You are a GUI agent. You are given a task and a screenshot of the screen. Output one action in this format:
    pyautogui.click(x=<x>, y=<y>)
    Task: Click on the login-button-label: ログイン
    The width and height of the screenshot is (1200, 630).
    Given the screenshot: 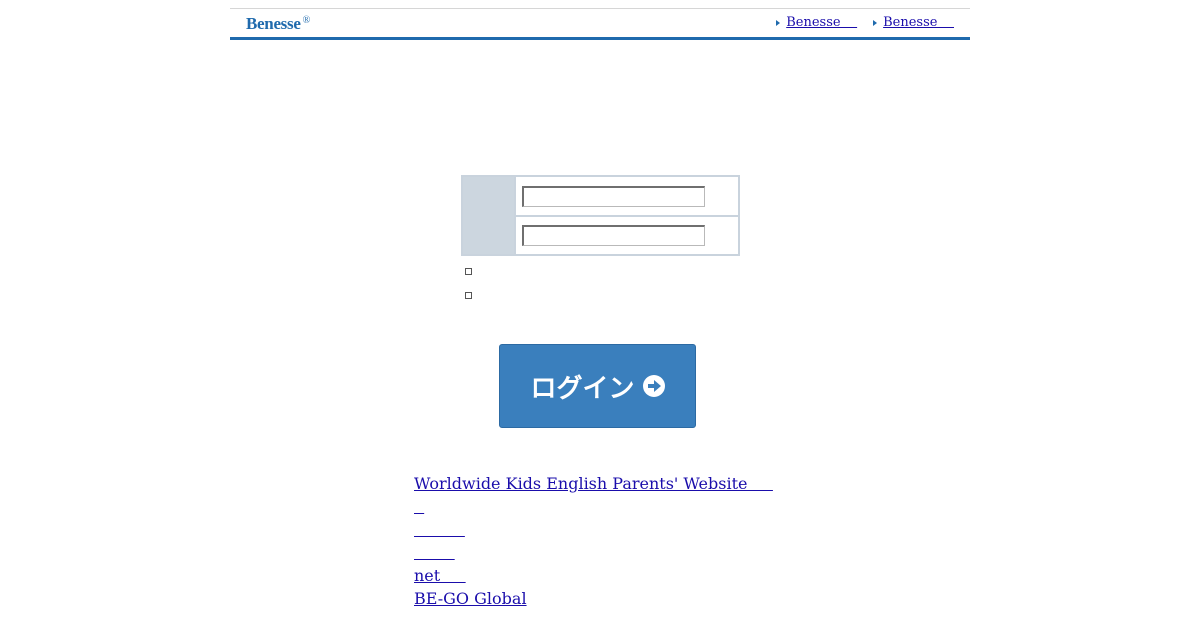 What is the action you would take?
    pyautogui.click(x=582, y=388)
    